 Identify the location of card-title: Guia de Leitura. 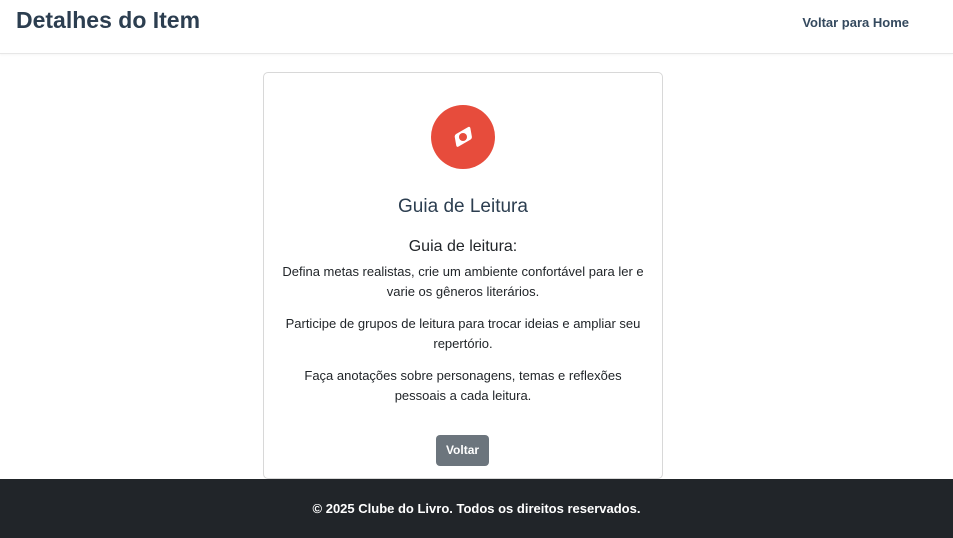
(463, 206).